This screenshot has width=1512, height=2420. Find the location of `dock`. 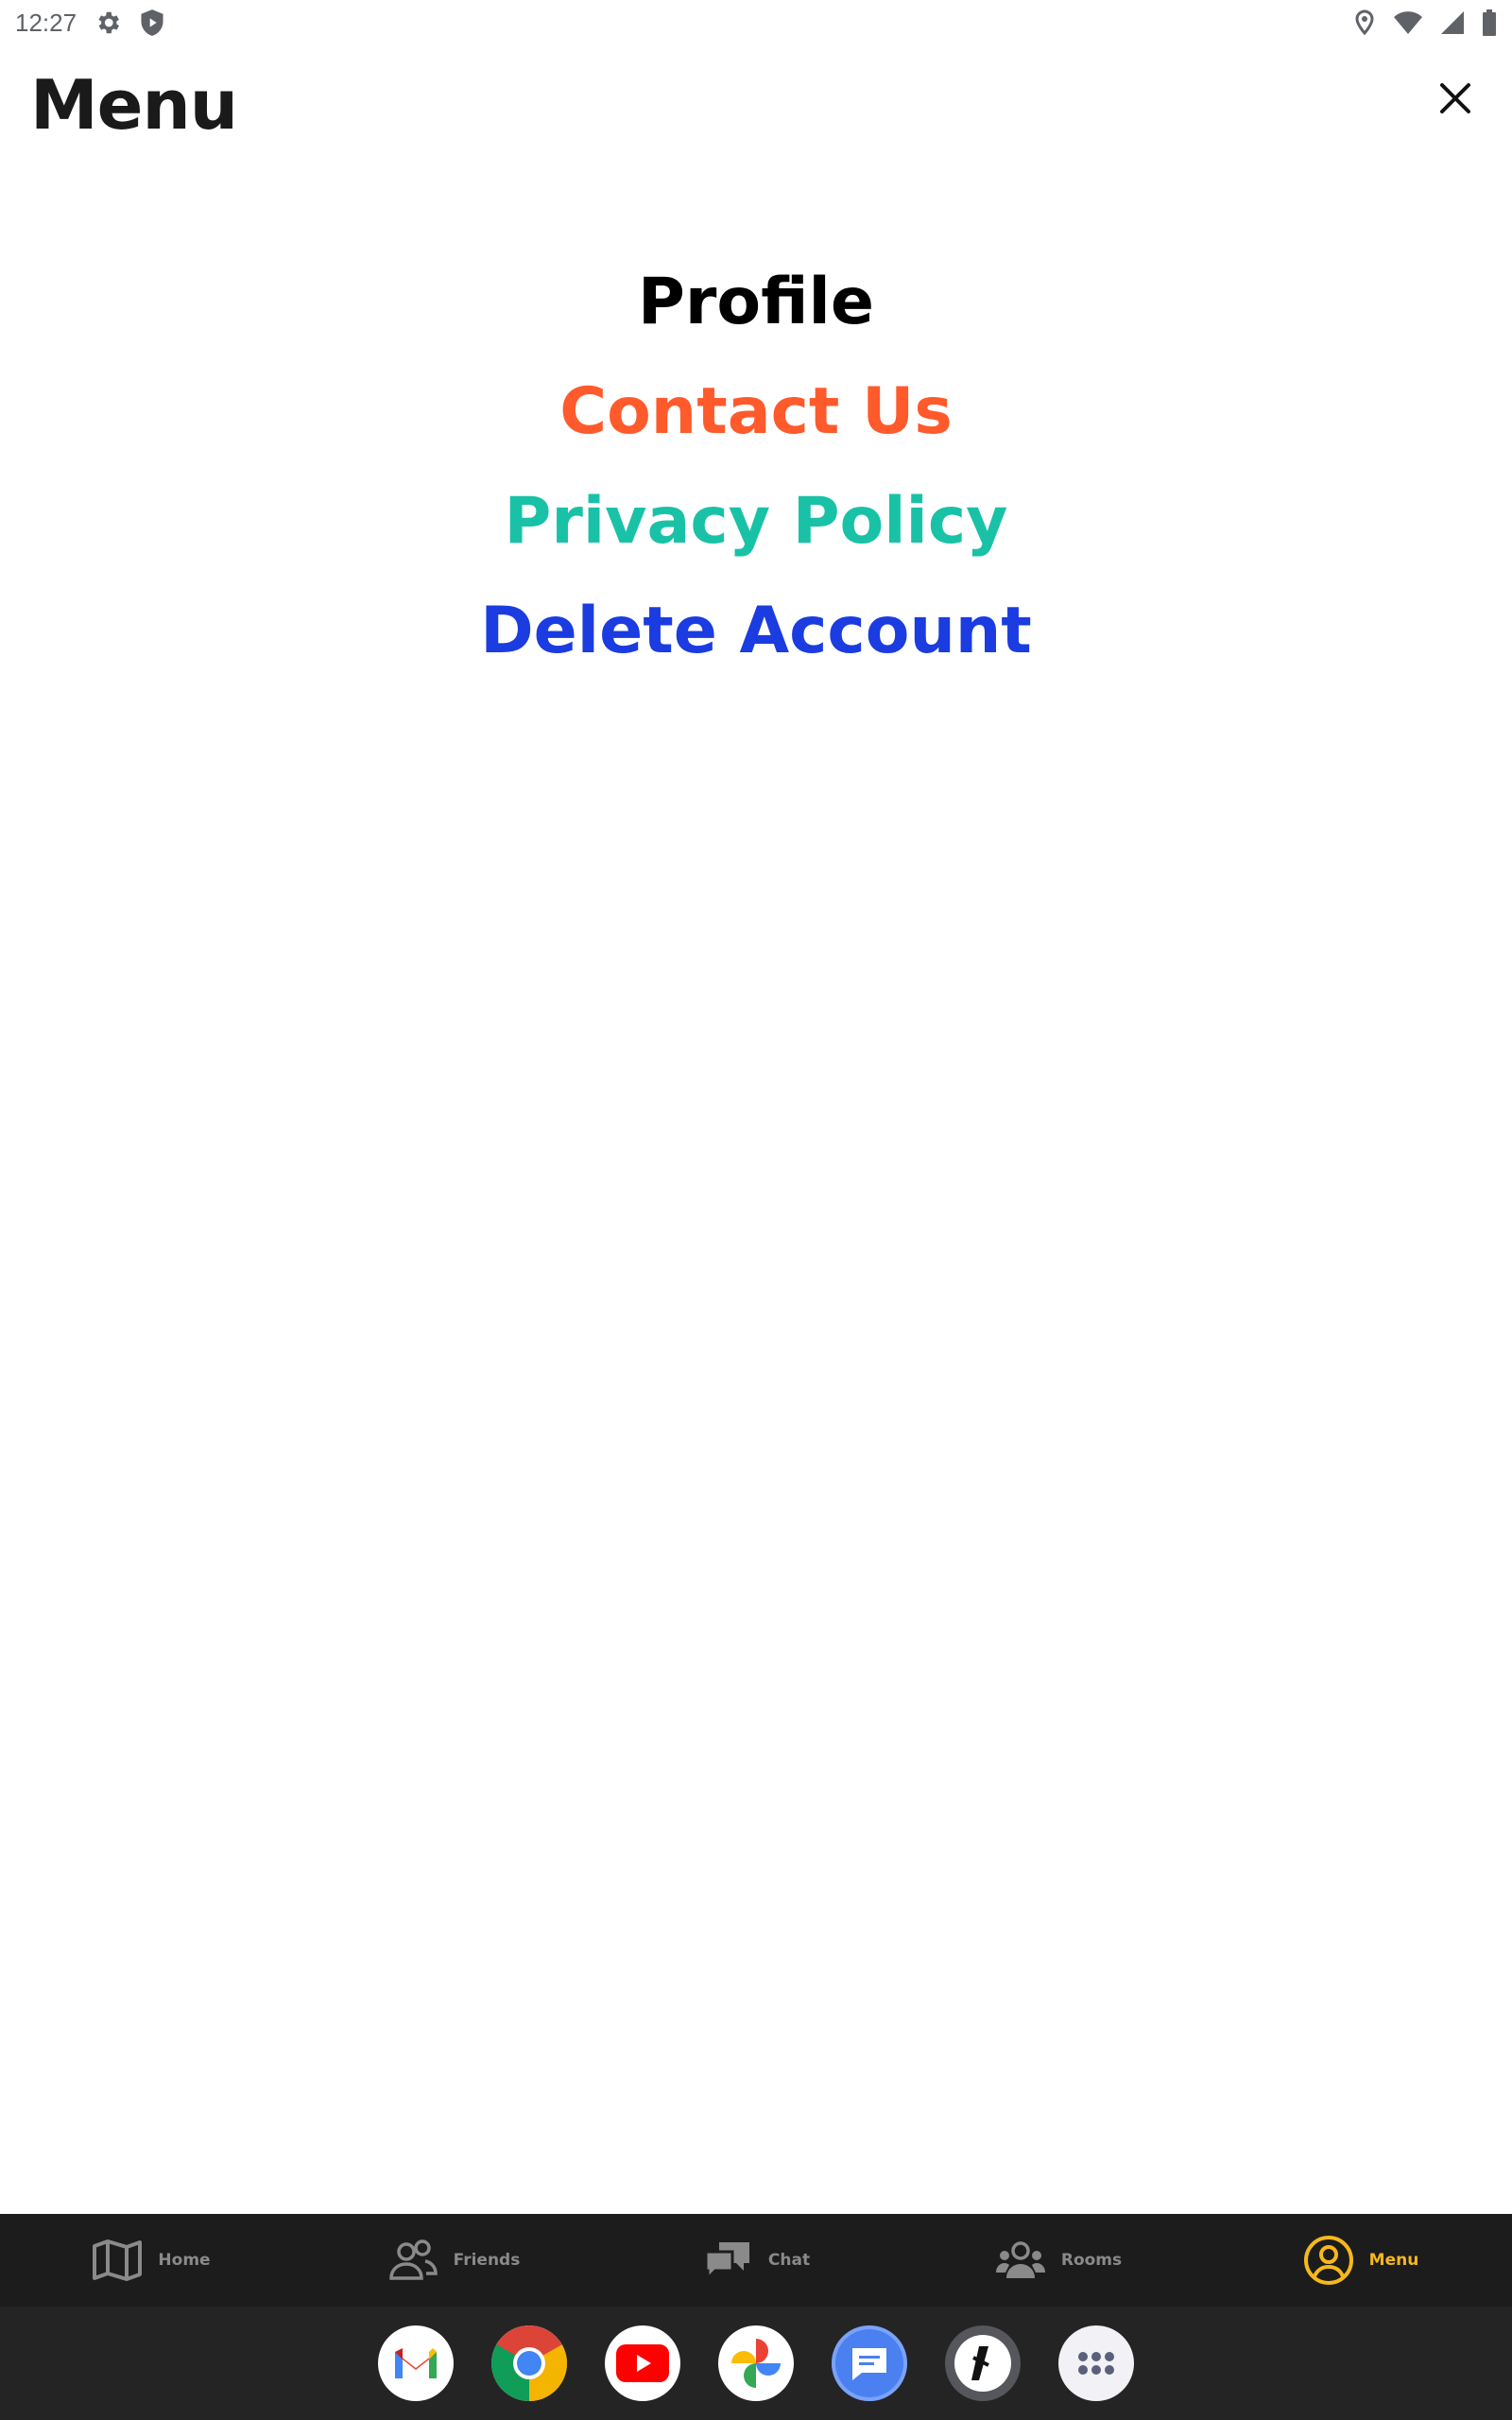

dock is located at coordinates (756, 2363).